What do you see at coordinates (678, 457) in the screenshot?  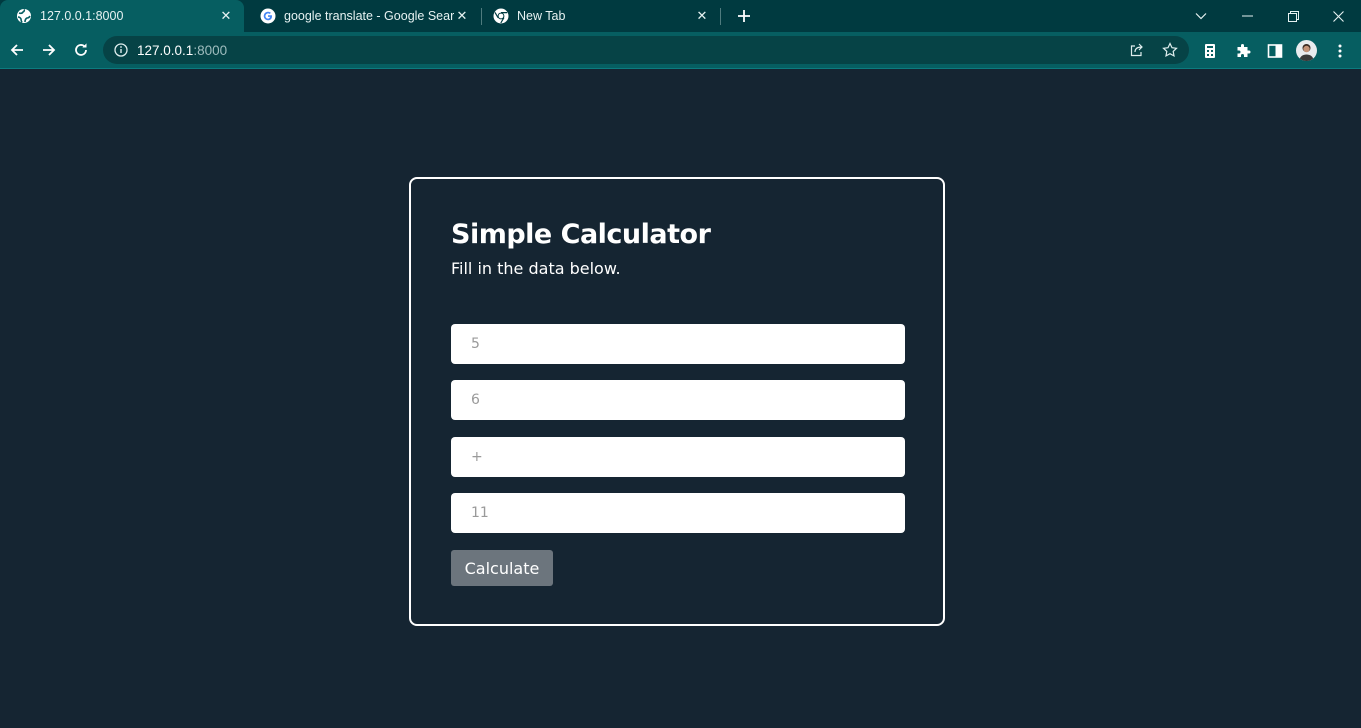 I see `operator-input` at bounding box center [678, 457].